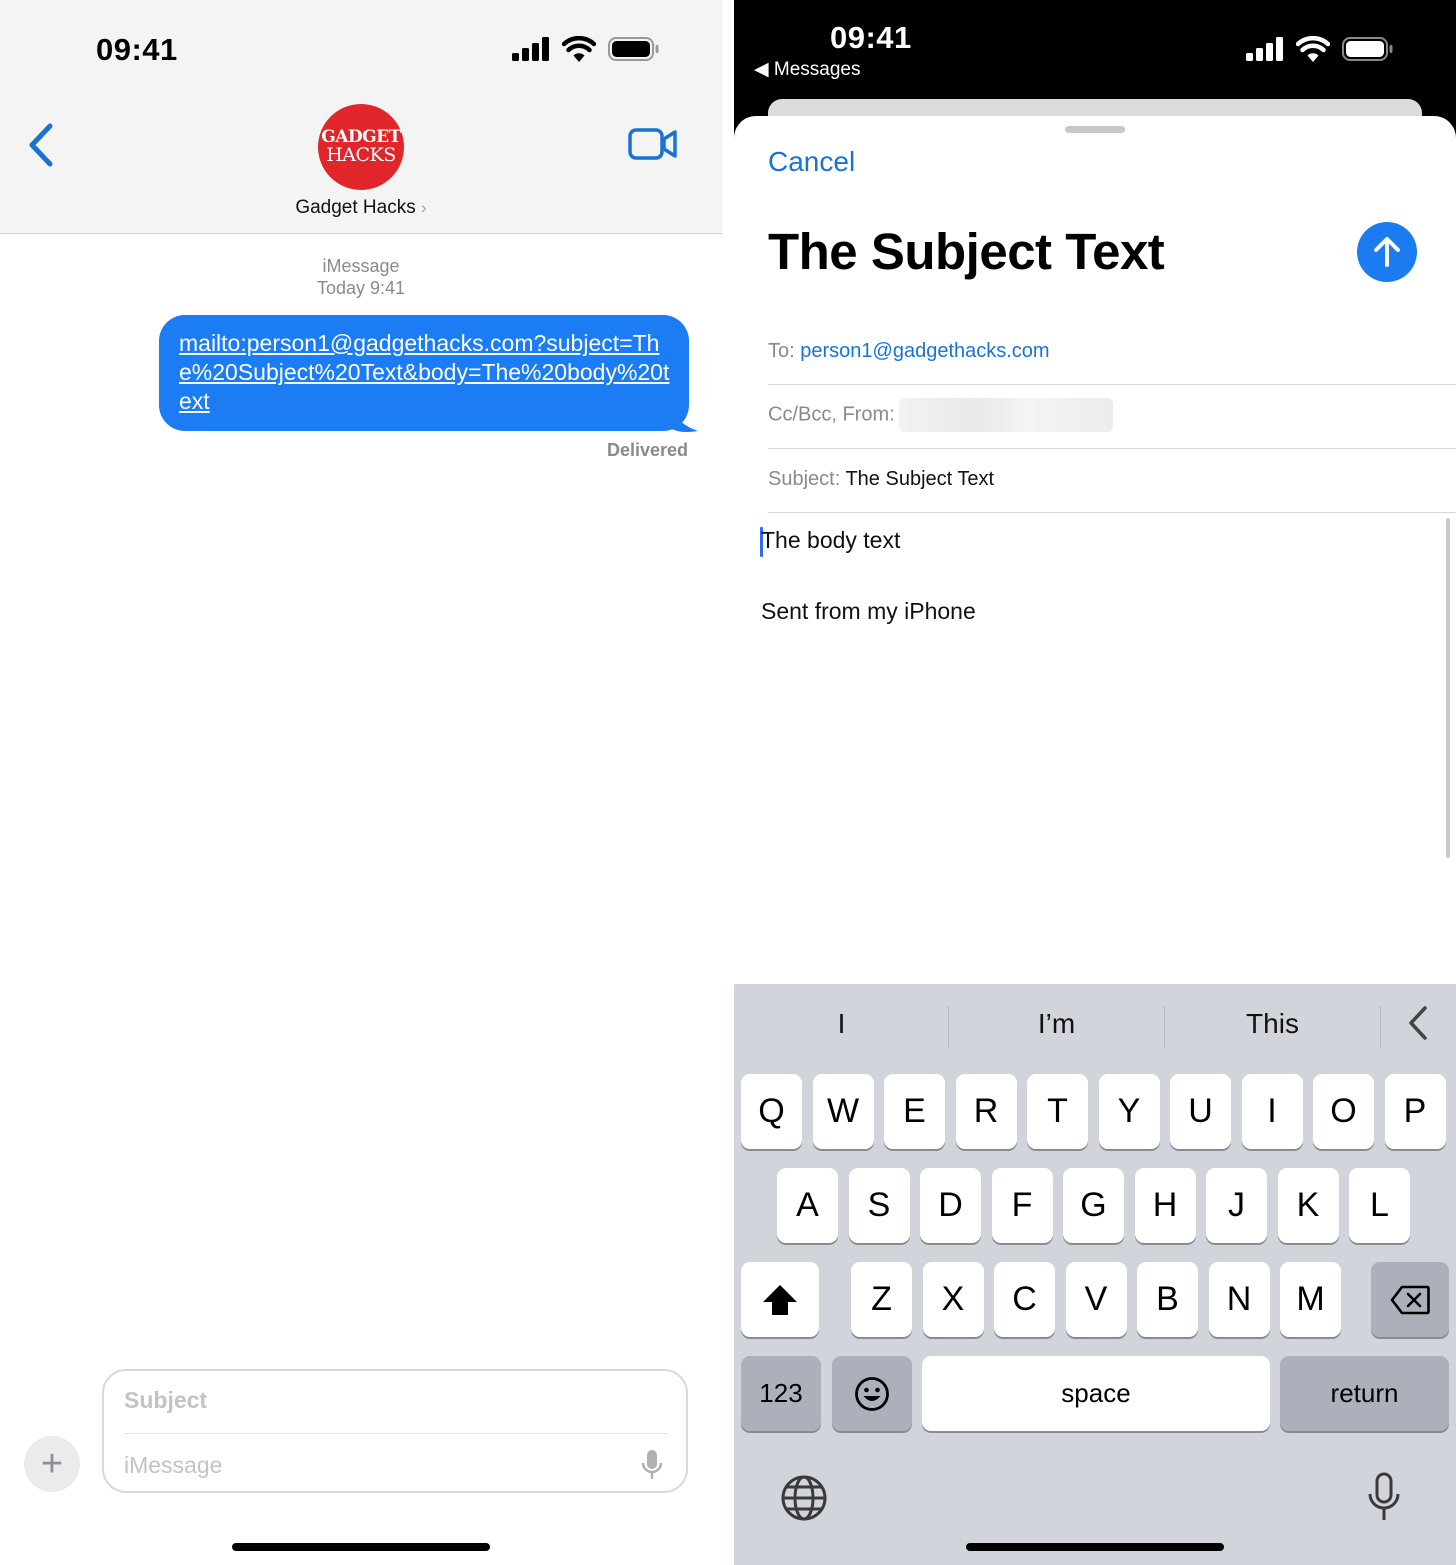  Describe the element at coordinates (868, 611) in the screenshot. I see `signature-text: Sent from my iPhone` at that location.